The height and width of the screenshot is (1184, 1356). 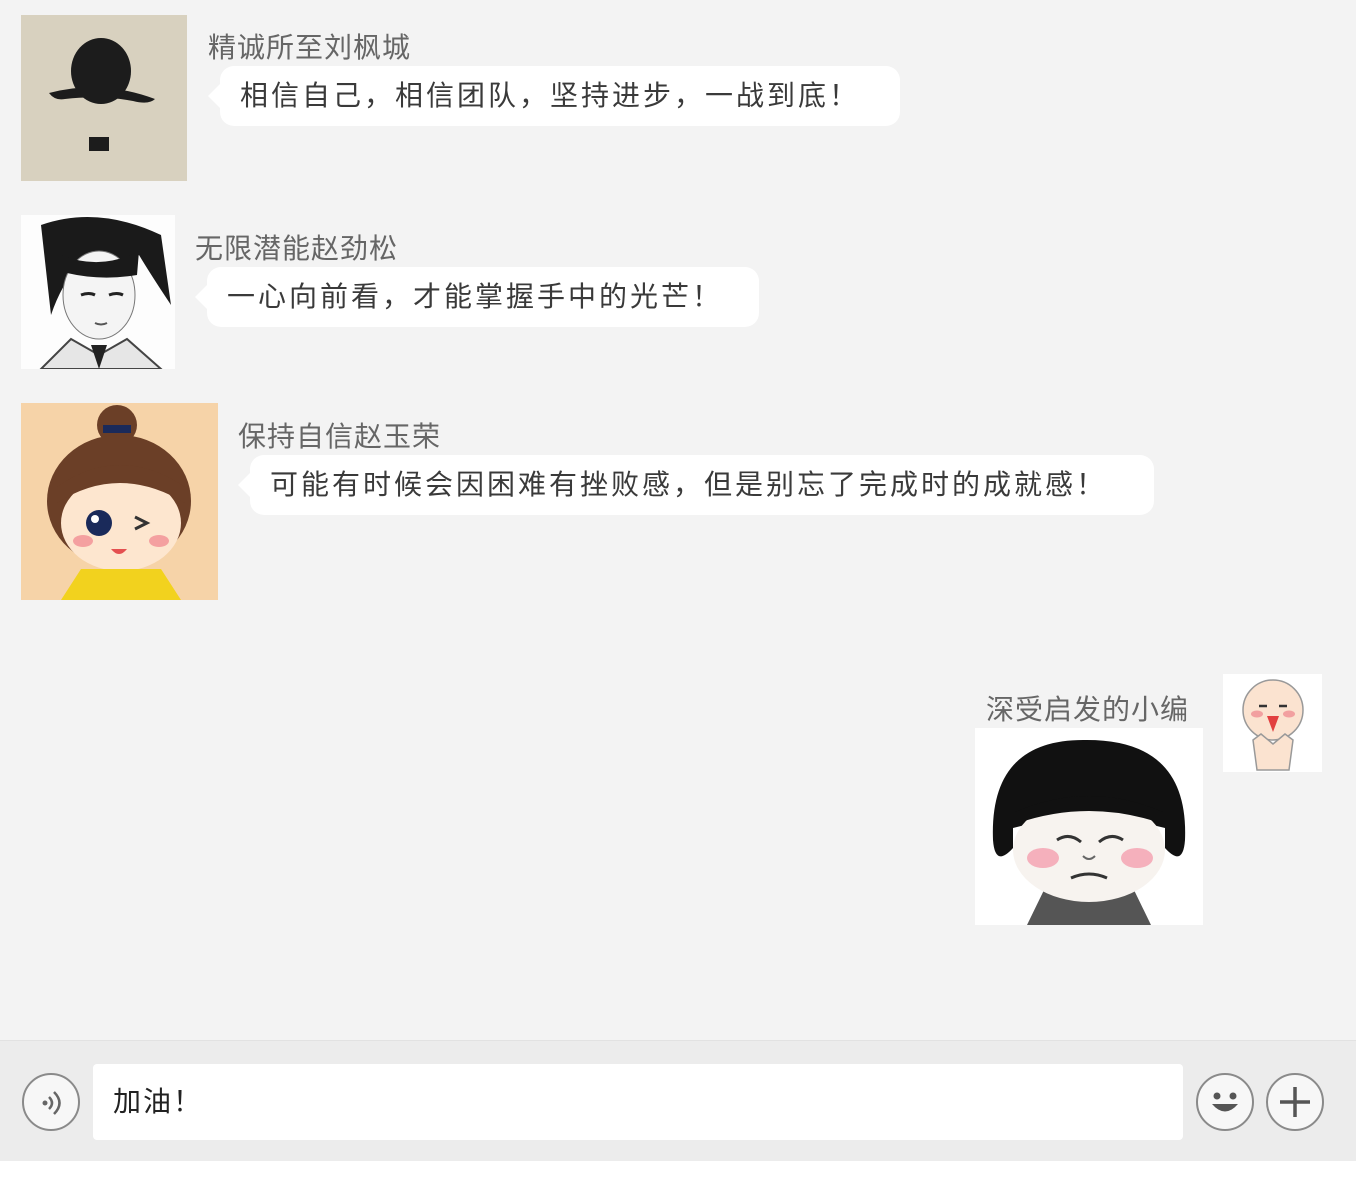 I want to click on voice-icon, so click(x=51, y=1103).